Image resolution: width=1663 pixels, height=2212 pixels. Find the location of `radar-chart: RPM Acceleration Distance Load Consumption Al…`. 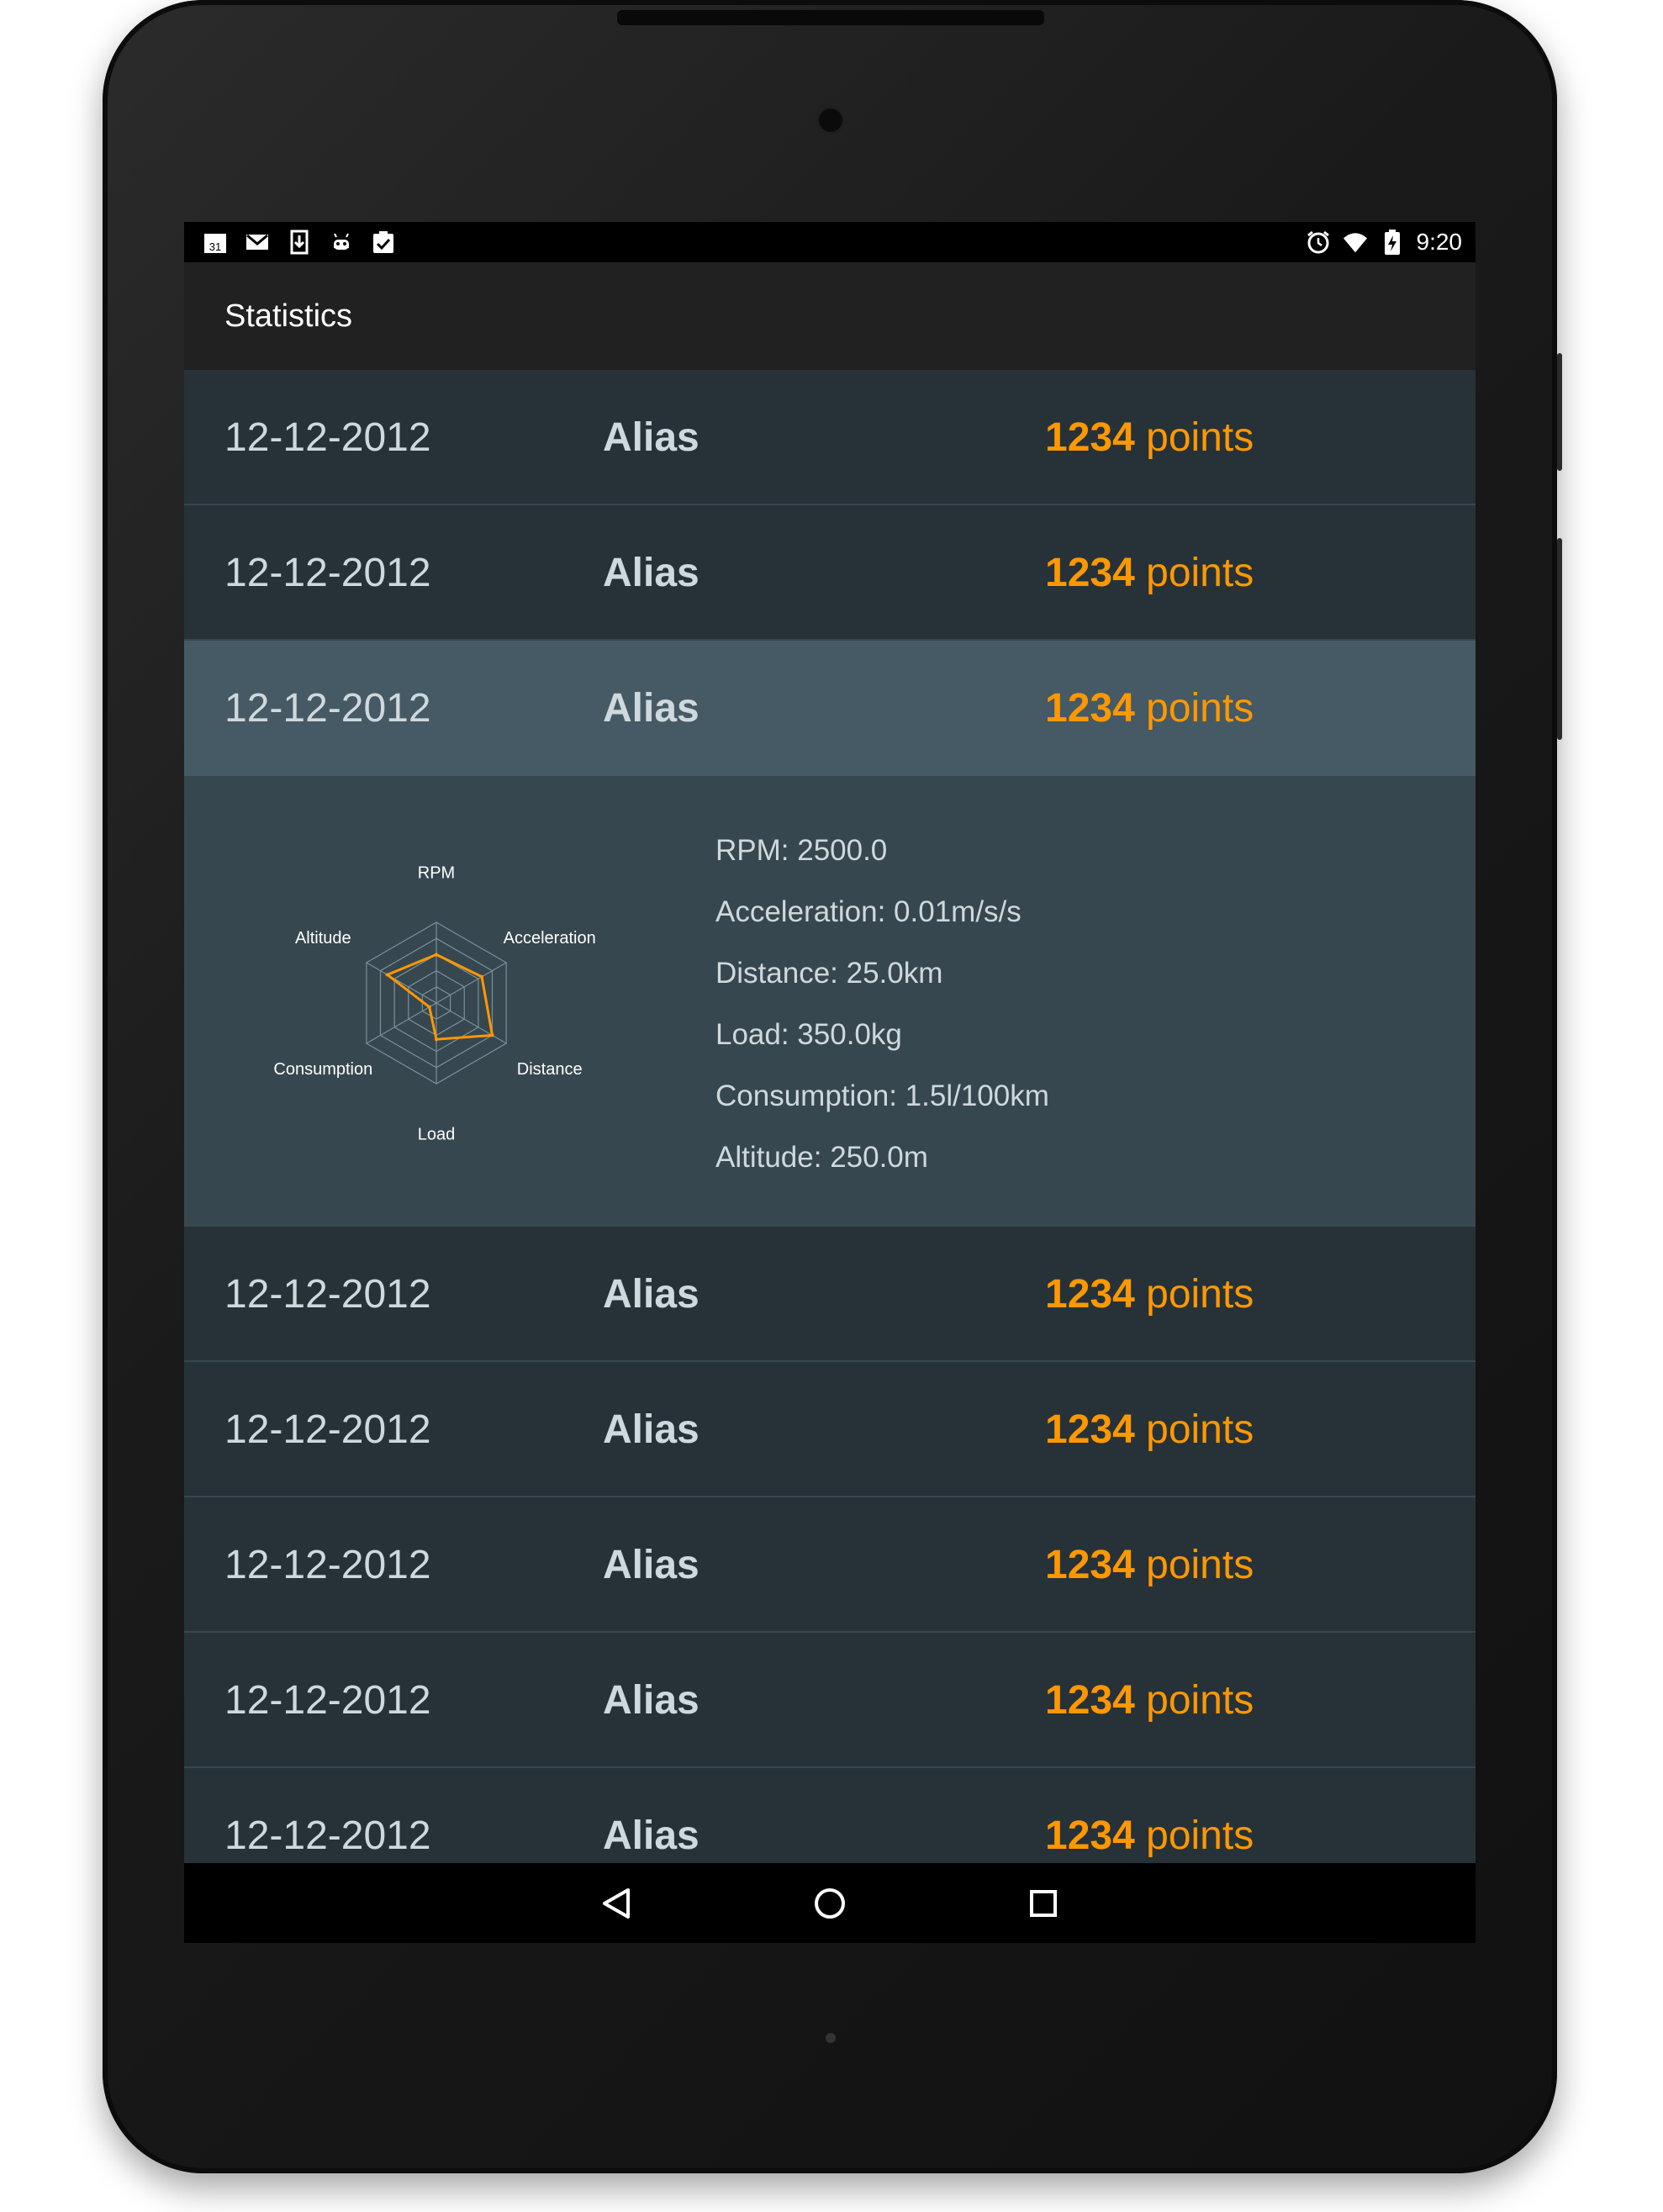

radar-chart: RPM Acceleration Distance Load Consumption Al… is located at coordinates (435, 1003).